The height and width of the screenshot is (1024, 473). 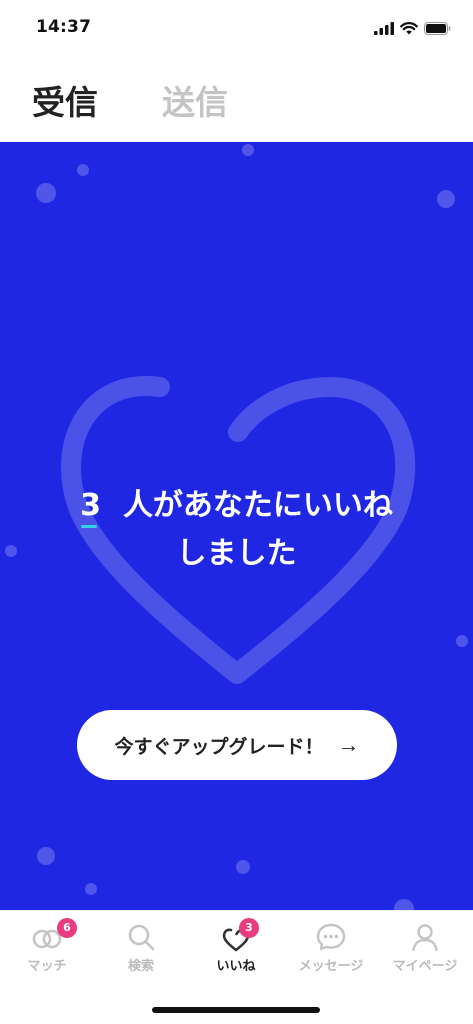 What do you see at coordinates (257, 505) in the screenshot?
I see `likes-message-text: 人があなたにいいね` at bounding box center [257, 505].